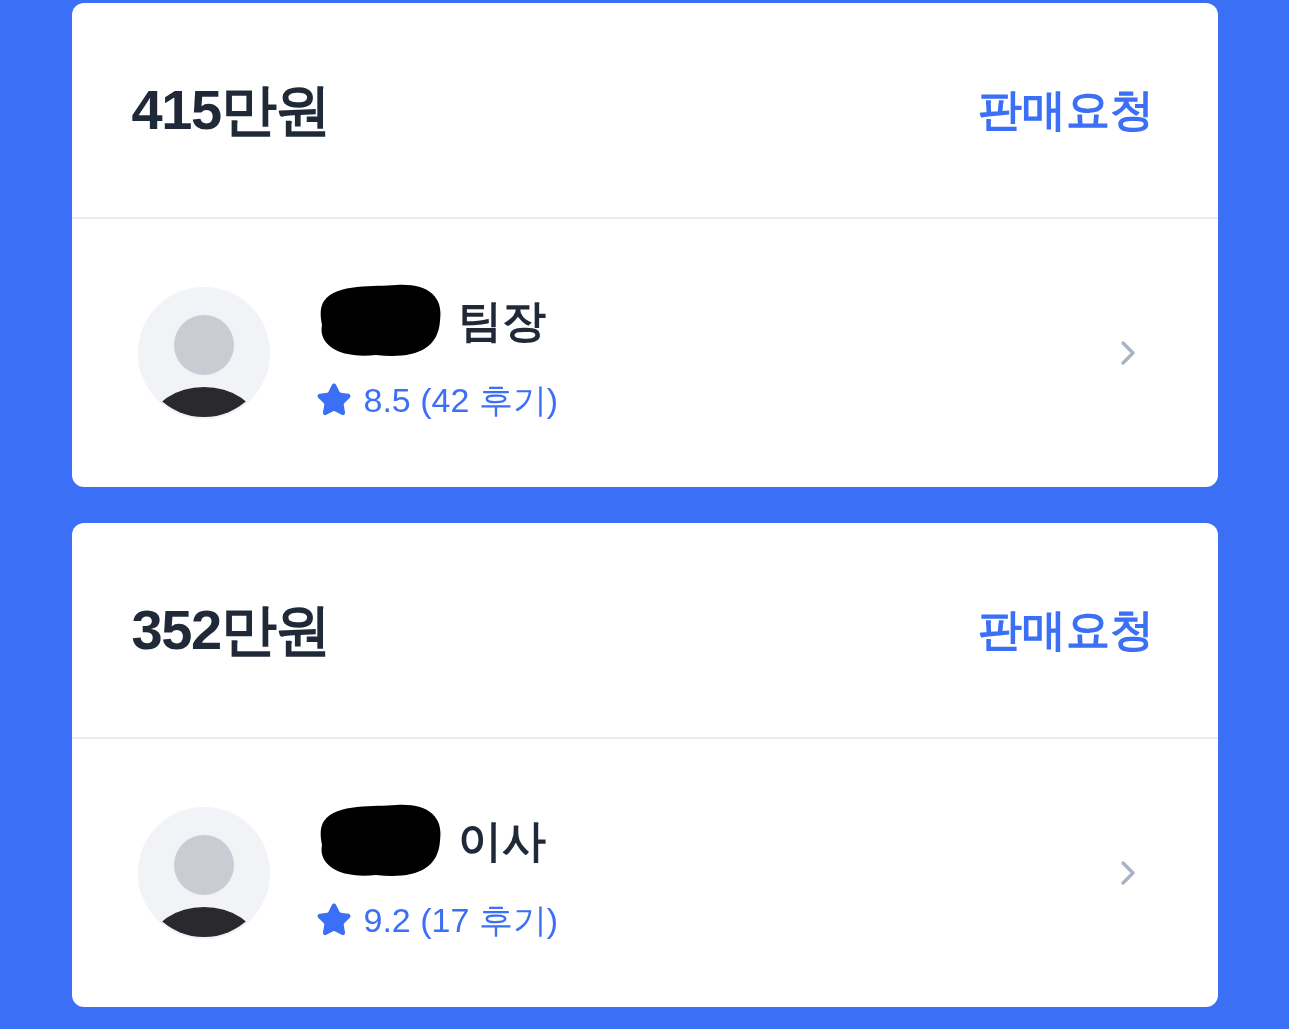 This screenshot has width=1289, height=1029. What do you see at coordinates (230, 630) in the screenshot?
I see `price: 352만원` at bounding box center [230, 630].